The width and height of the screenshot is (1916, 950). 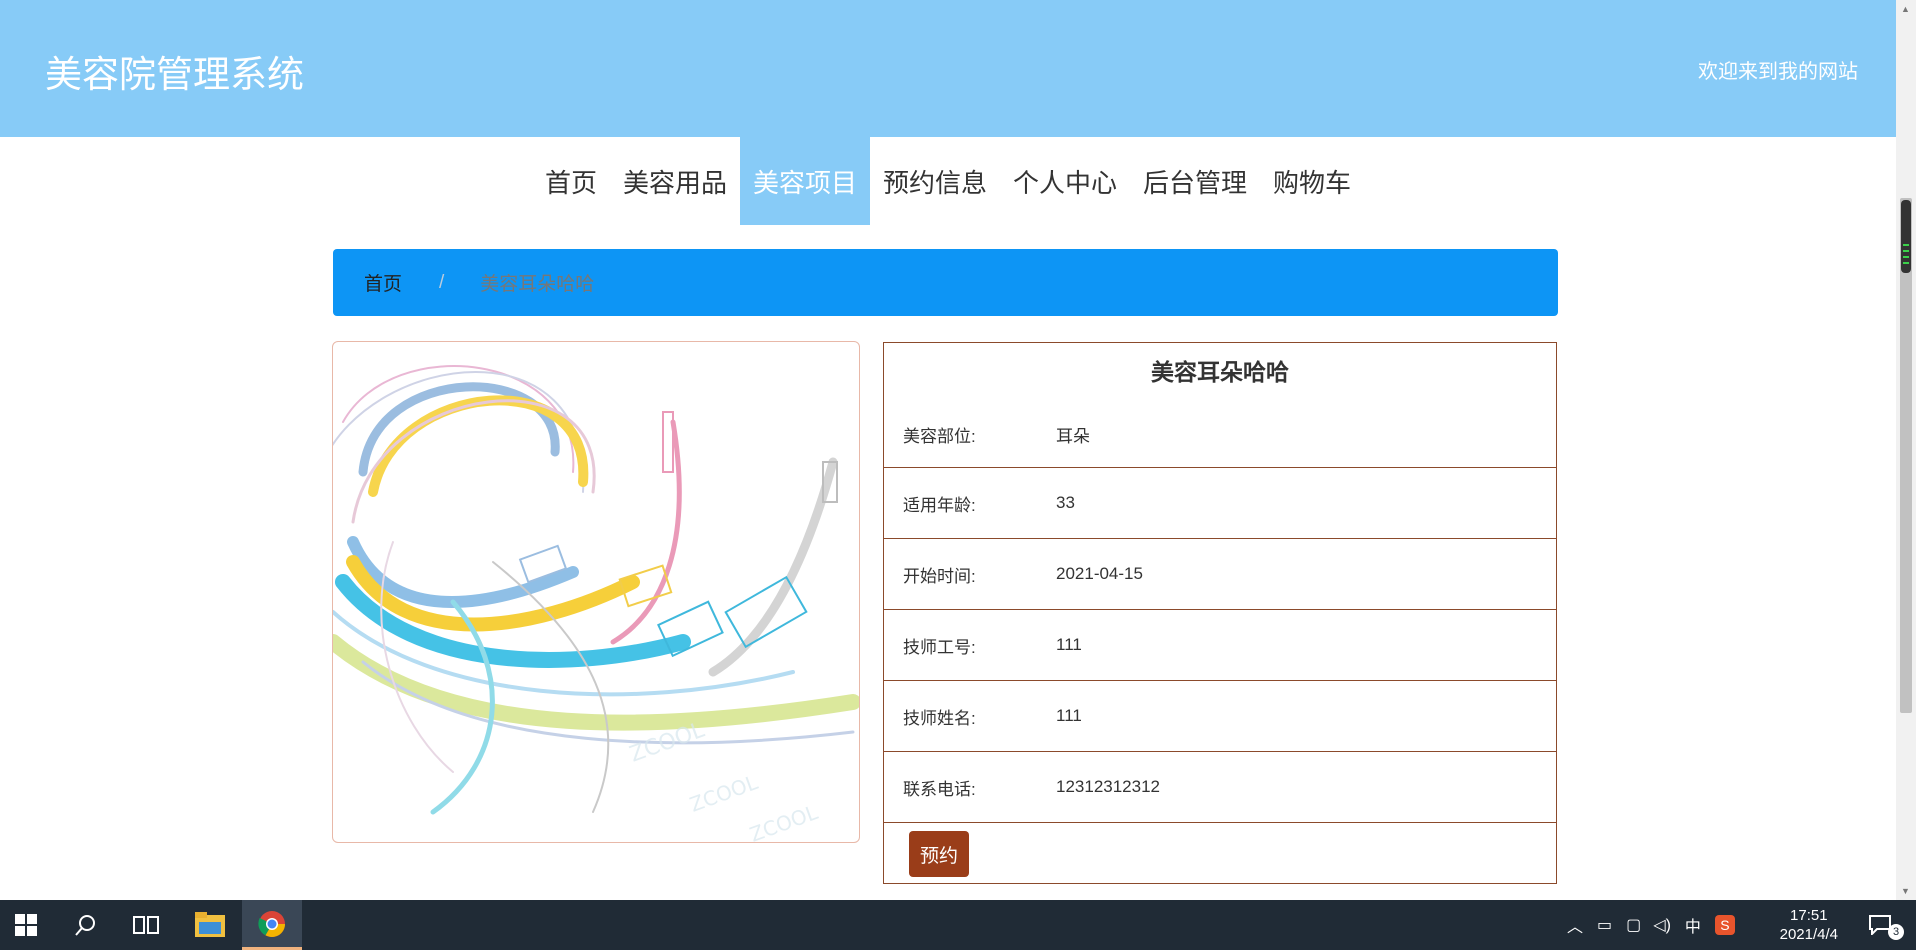 I want to click on file-explorer-icon, so click(x=210, y=925).